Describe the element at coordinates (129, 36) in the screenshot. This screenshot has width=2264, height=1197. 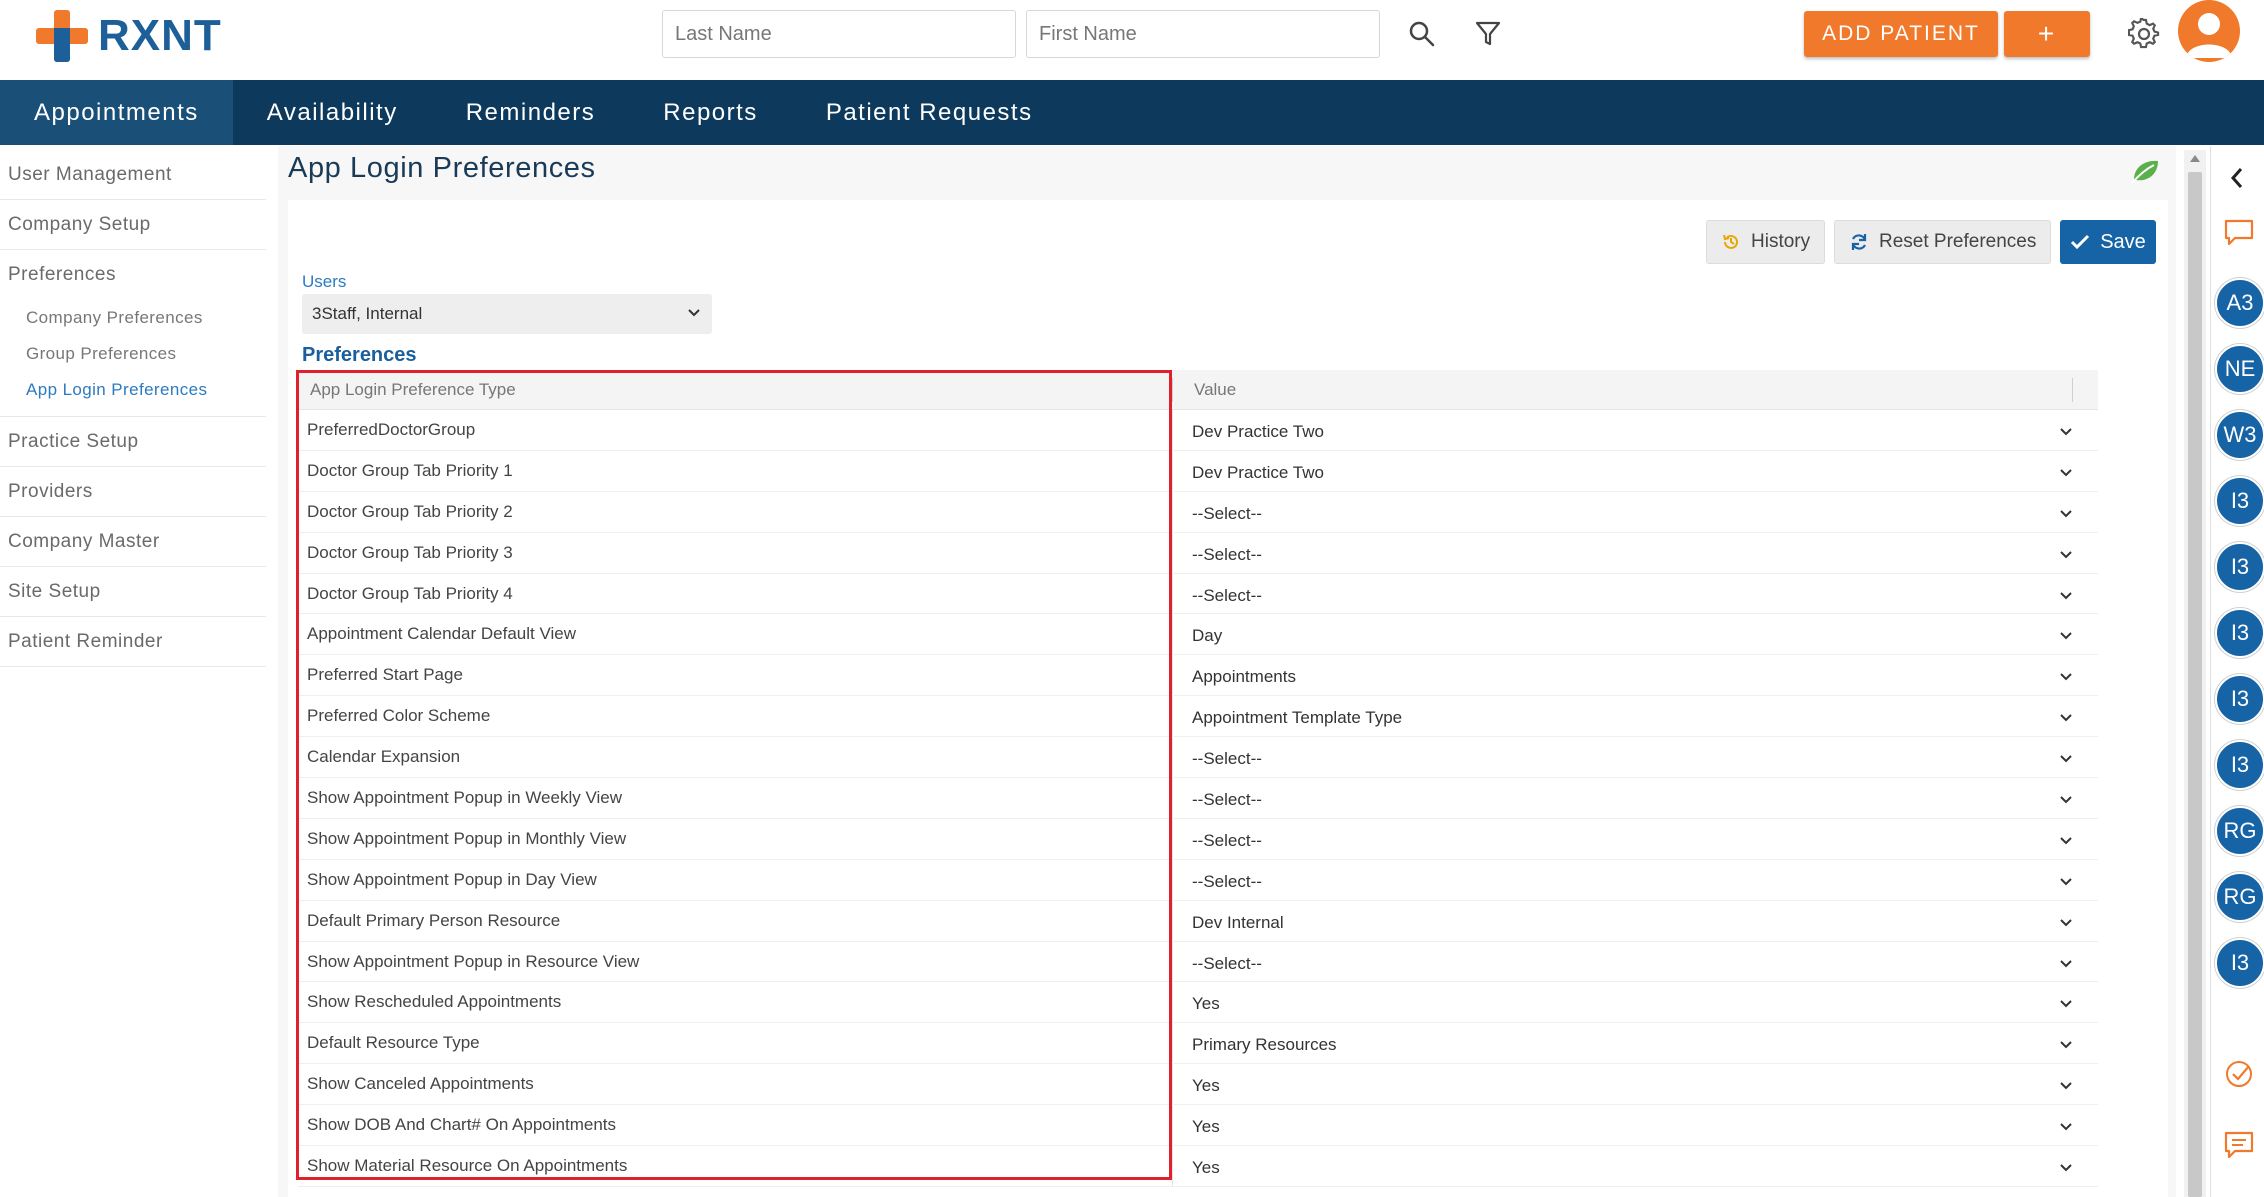
I see `rxnt-logo: RXNT` at that location.